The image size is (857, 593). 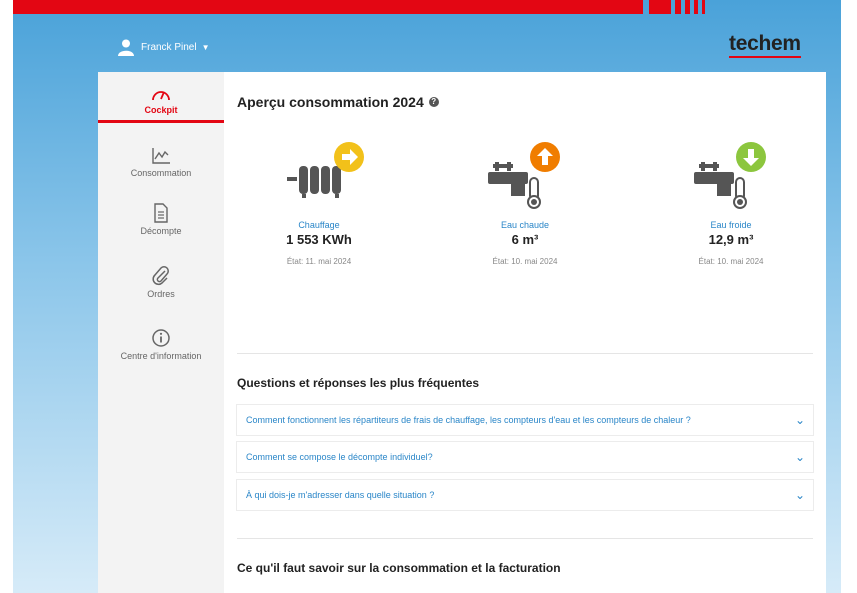 I want to click on trend-arrow-right-icon, so click(x=349, y=157).